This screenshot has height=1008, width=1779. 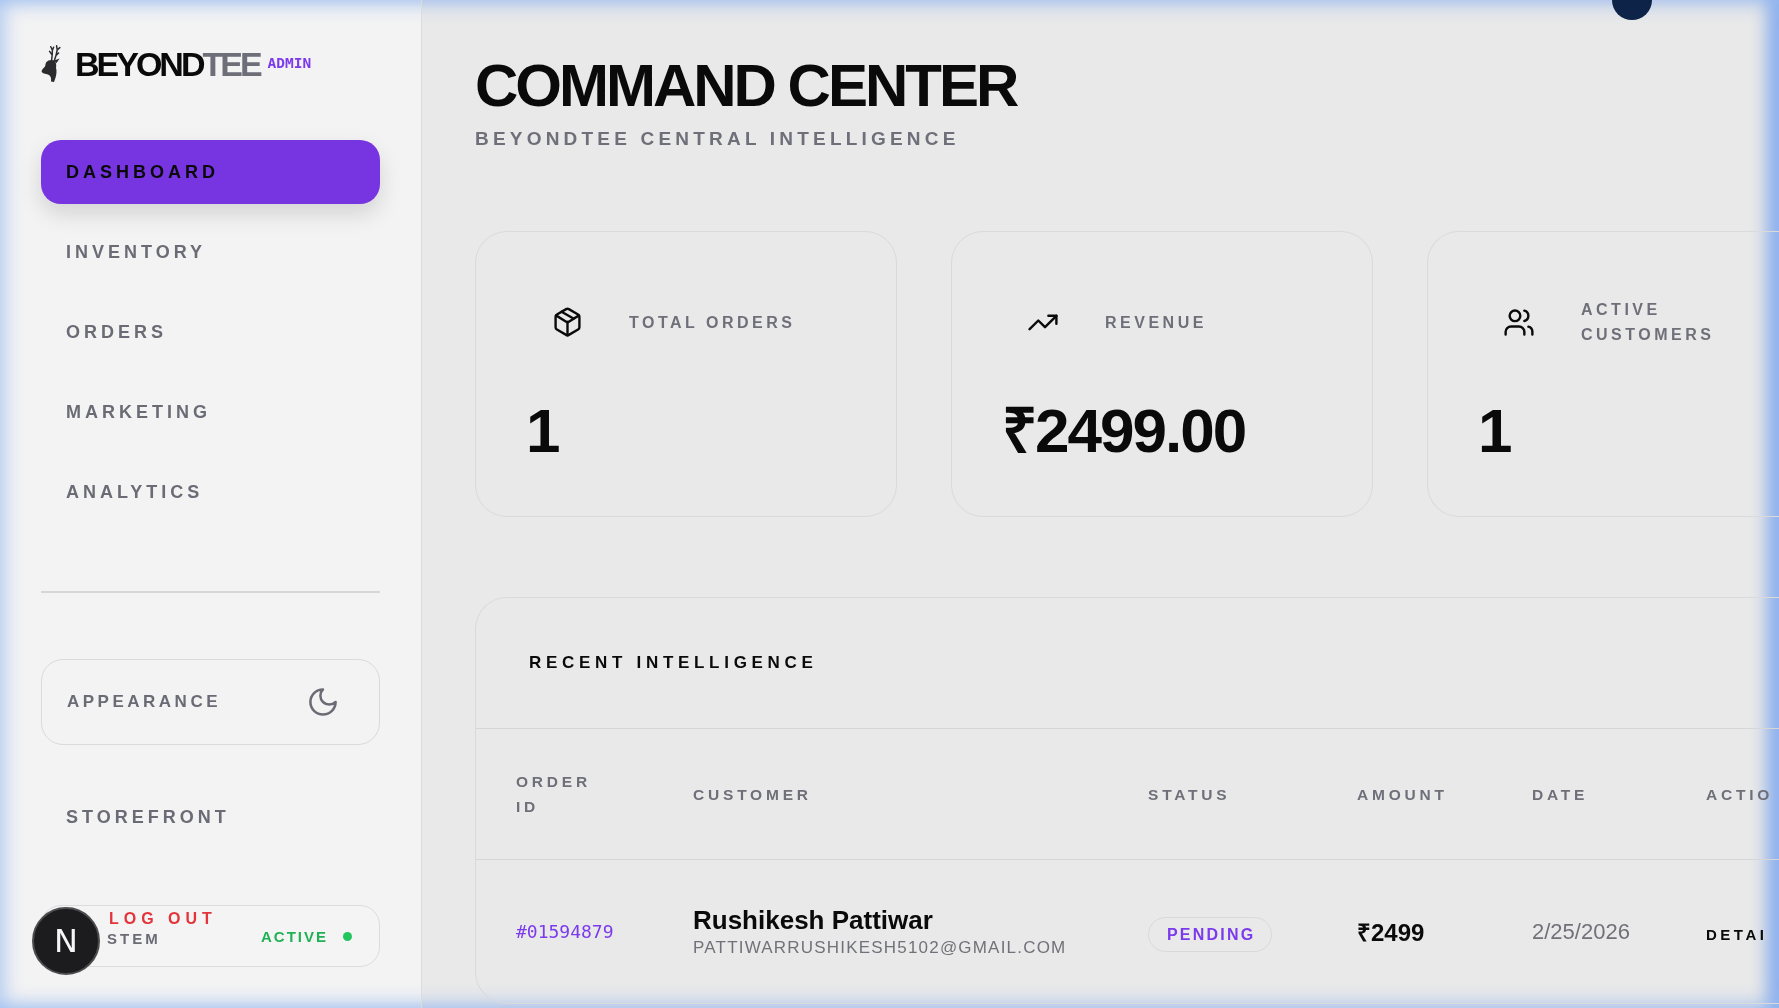 What do you see at coordinates (673, 663) in the screenshot?
I see `table-title: RECENT INTELLIGENCE` at bounding box center [673, 663].